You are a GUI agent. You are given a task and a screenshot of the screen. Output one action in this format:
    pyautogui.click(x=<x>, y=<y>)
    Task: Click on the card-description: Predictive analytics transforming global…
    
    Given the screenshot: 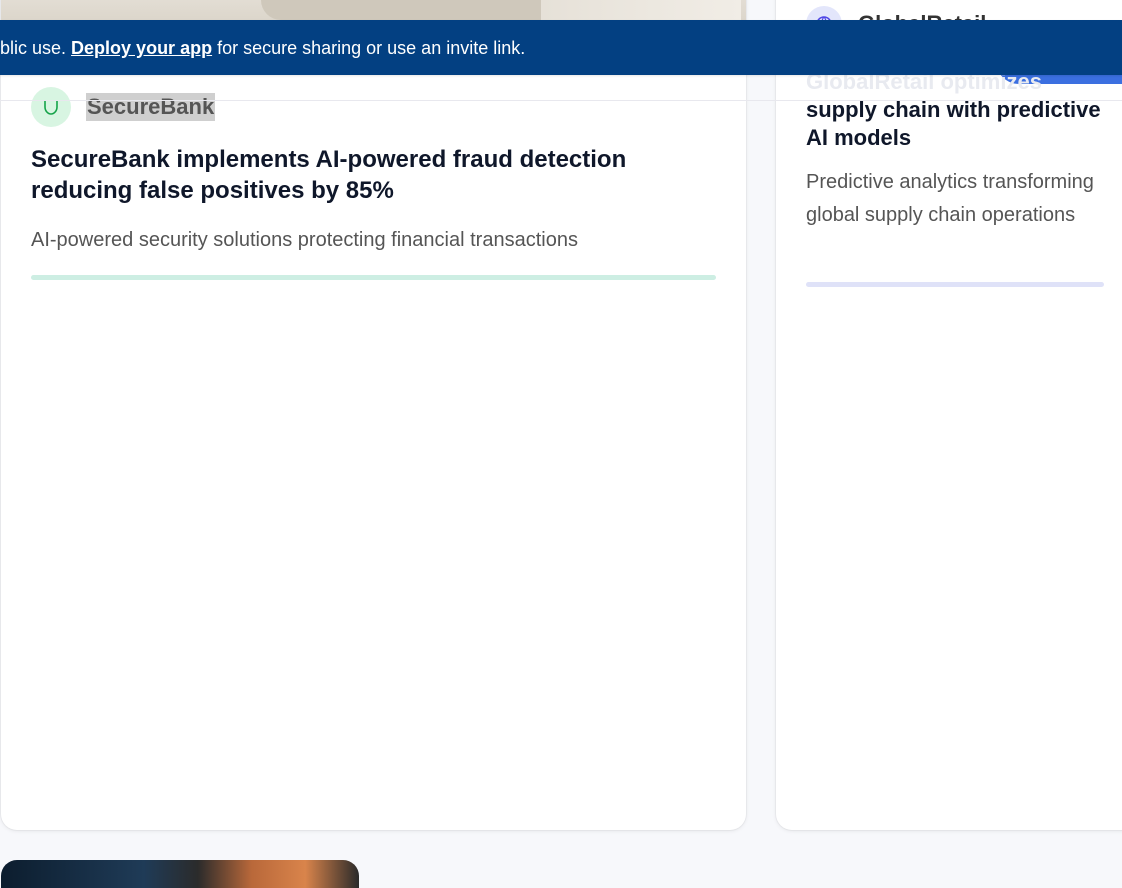 What is the action you would take?
    pyautogui.click(x=950, y=198)
    